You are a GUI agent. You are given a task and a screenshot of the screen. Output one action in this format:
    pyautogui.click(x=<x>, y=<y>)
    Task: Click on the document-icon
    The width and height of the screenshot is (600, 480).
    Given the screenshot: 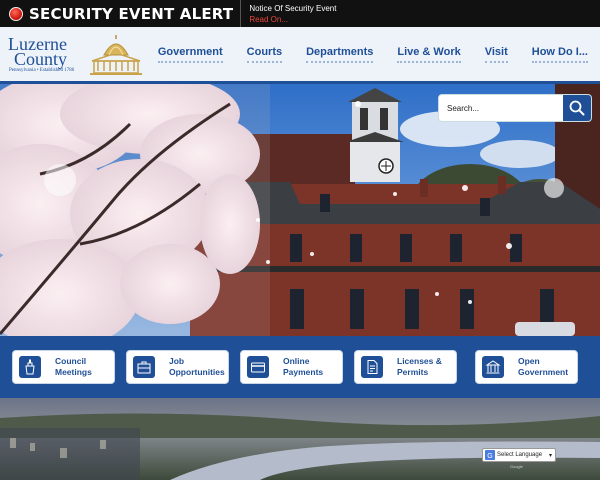 What is the action you would take?
    pyautogui.click(x=372, y=367)
    